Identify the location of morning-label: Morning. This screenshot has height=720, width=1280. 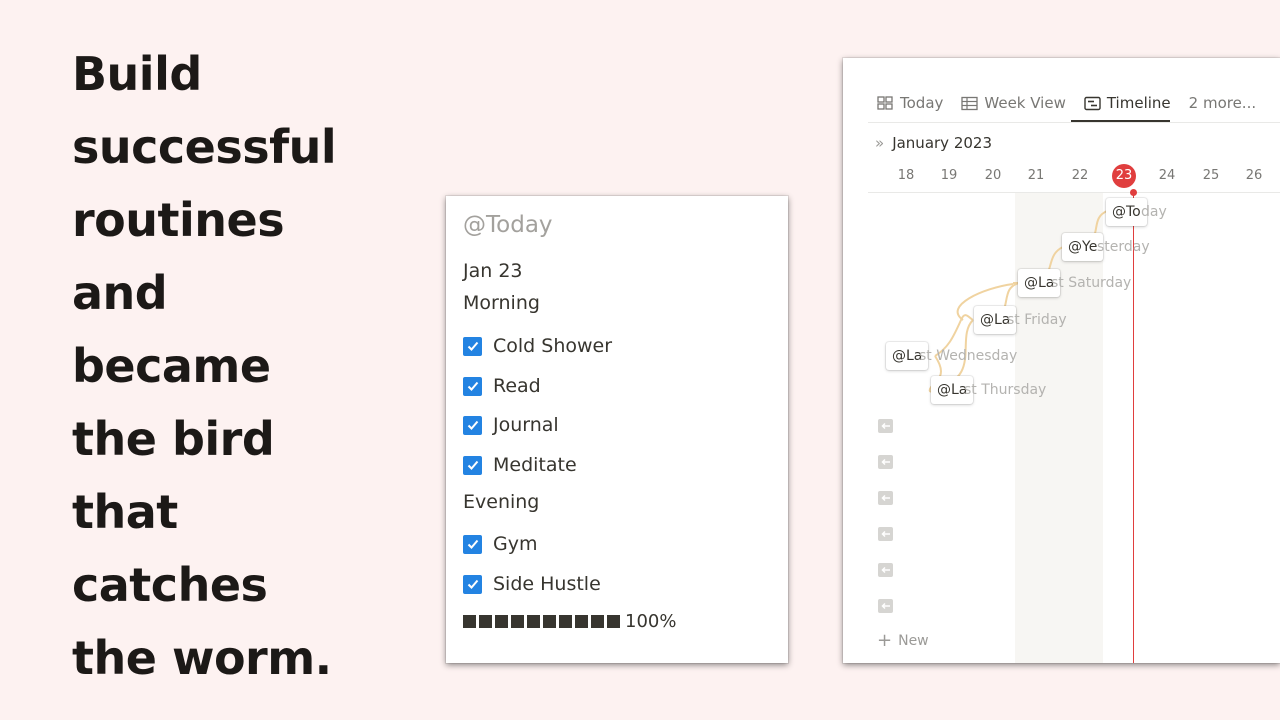
(501, 303).